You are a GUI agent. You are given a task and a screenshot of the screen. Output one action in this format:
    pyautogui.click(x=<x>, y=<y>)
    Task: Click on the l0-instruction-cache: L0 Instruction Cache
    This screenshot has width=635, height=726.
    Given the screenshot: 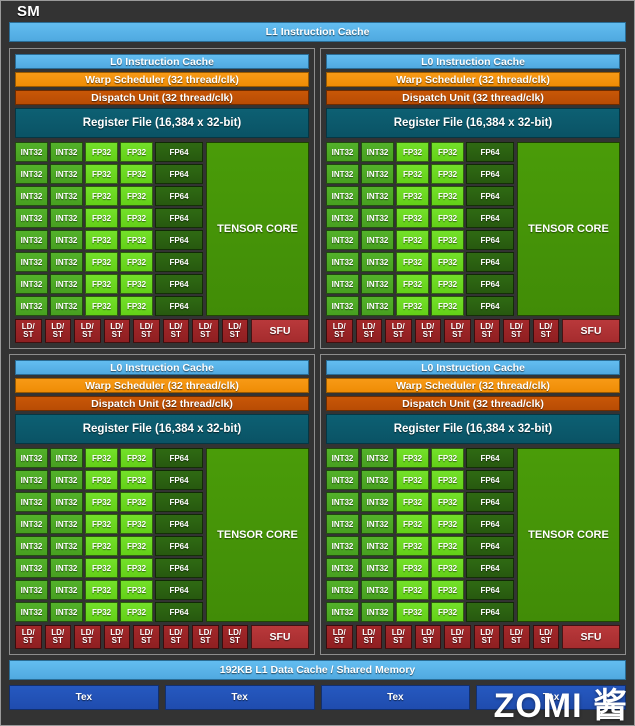 What is the action you would take?
    pyautogui.click(x=162, y=367)
    